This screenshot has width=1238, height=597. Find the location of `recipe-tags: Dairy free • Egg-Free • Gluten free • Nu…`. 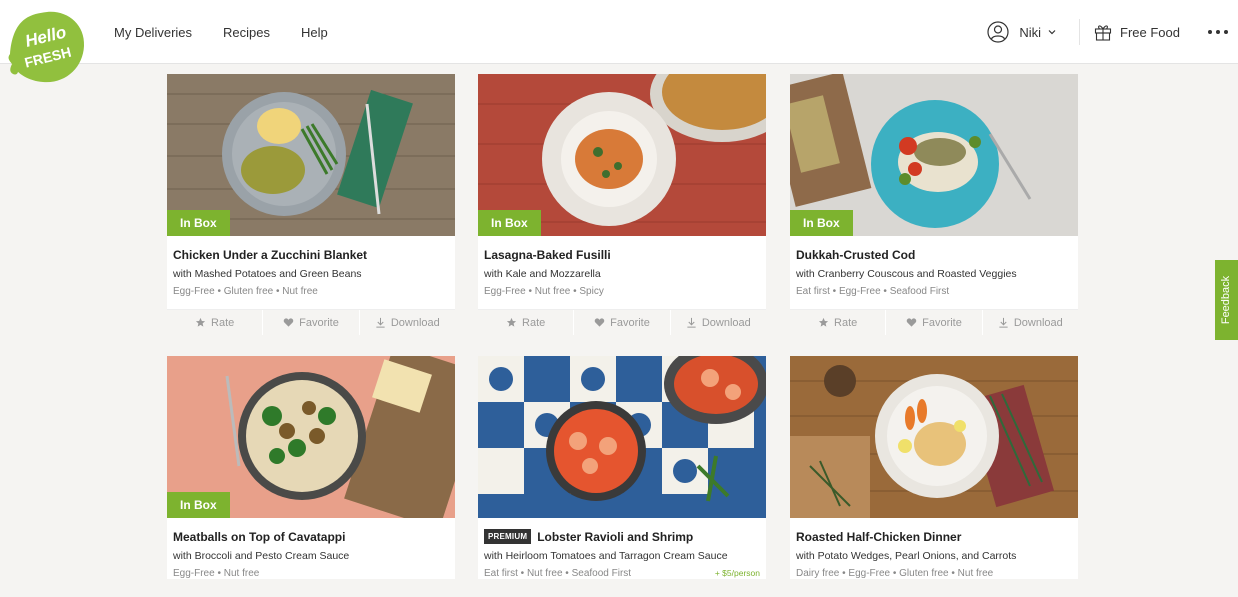

recipe-tags: Dairy free • Egg-Free • Gluten free • Nu… is located at coordinates (934, 573).